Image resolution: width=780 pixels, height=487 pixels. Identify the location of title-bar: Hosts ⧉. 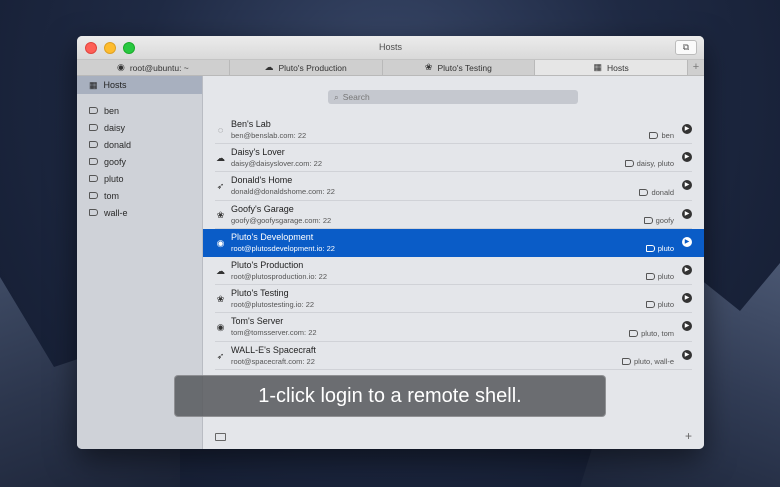
(390, 48).